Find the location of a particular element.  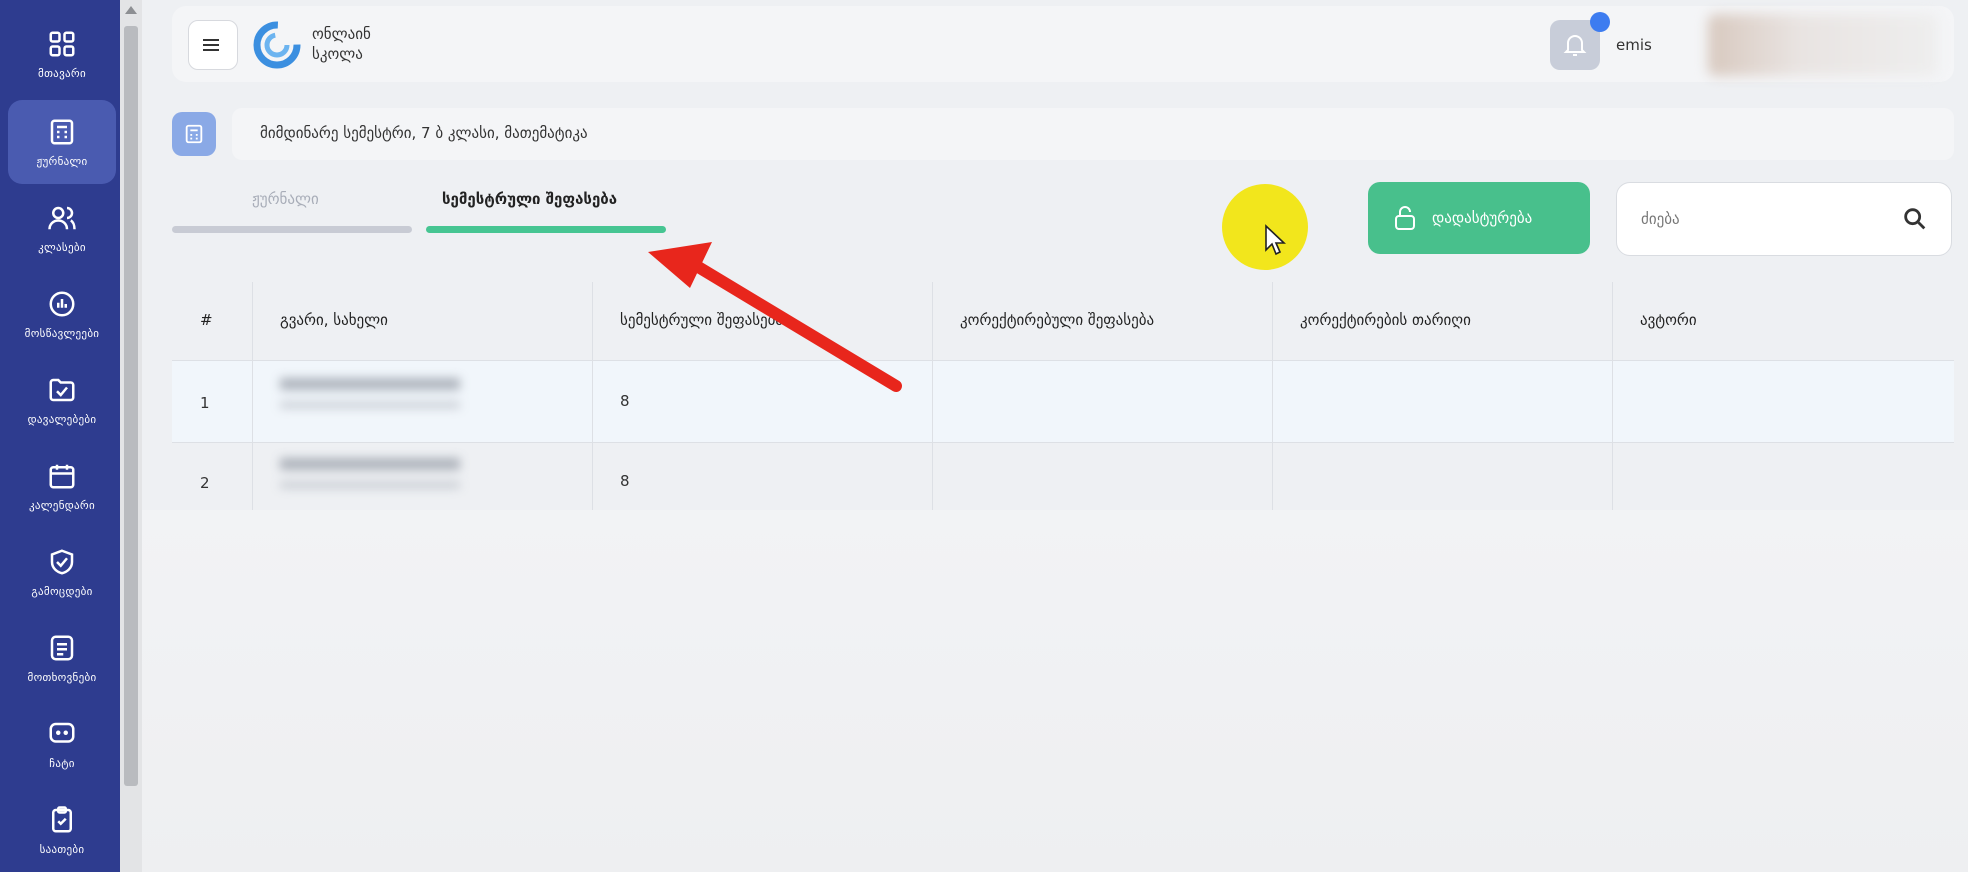

sidebar-item-label: მოთხოვნები is located at coordinates (62, 677).